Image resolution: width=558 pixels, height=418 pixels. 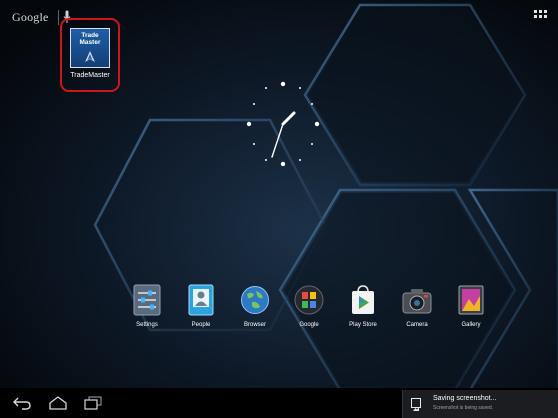 I want to click on browser-globe-icon, so click(x=255, y=300).